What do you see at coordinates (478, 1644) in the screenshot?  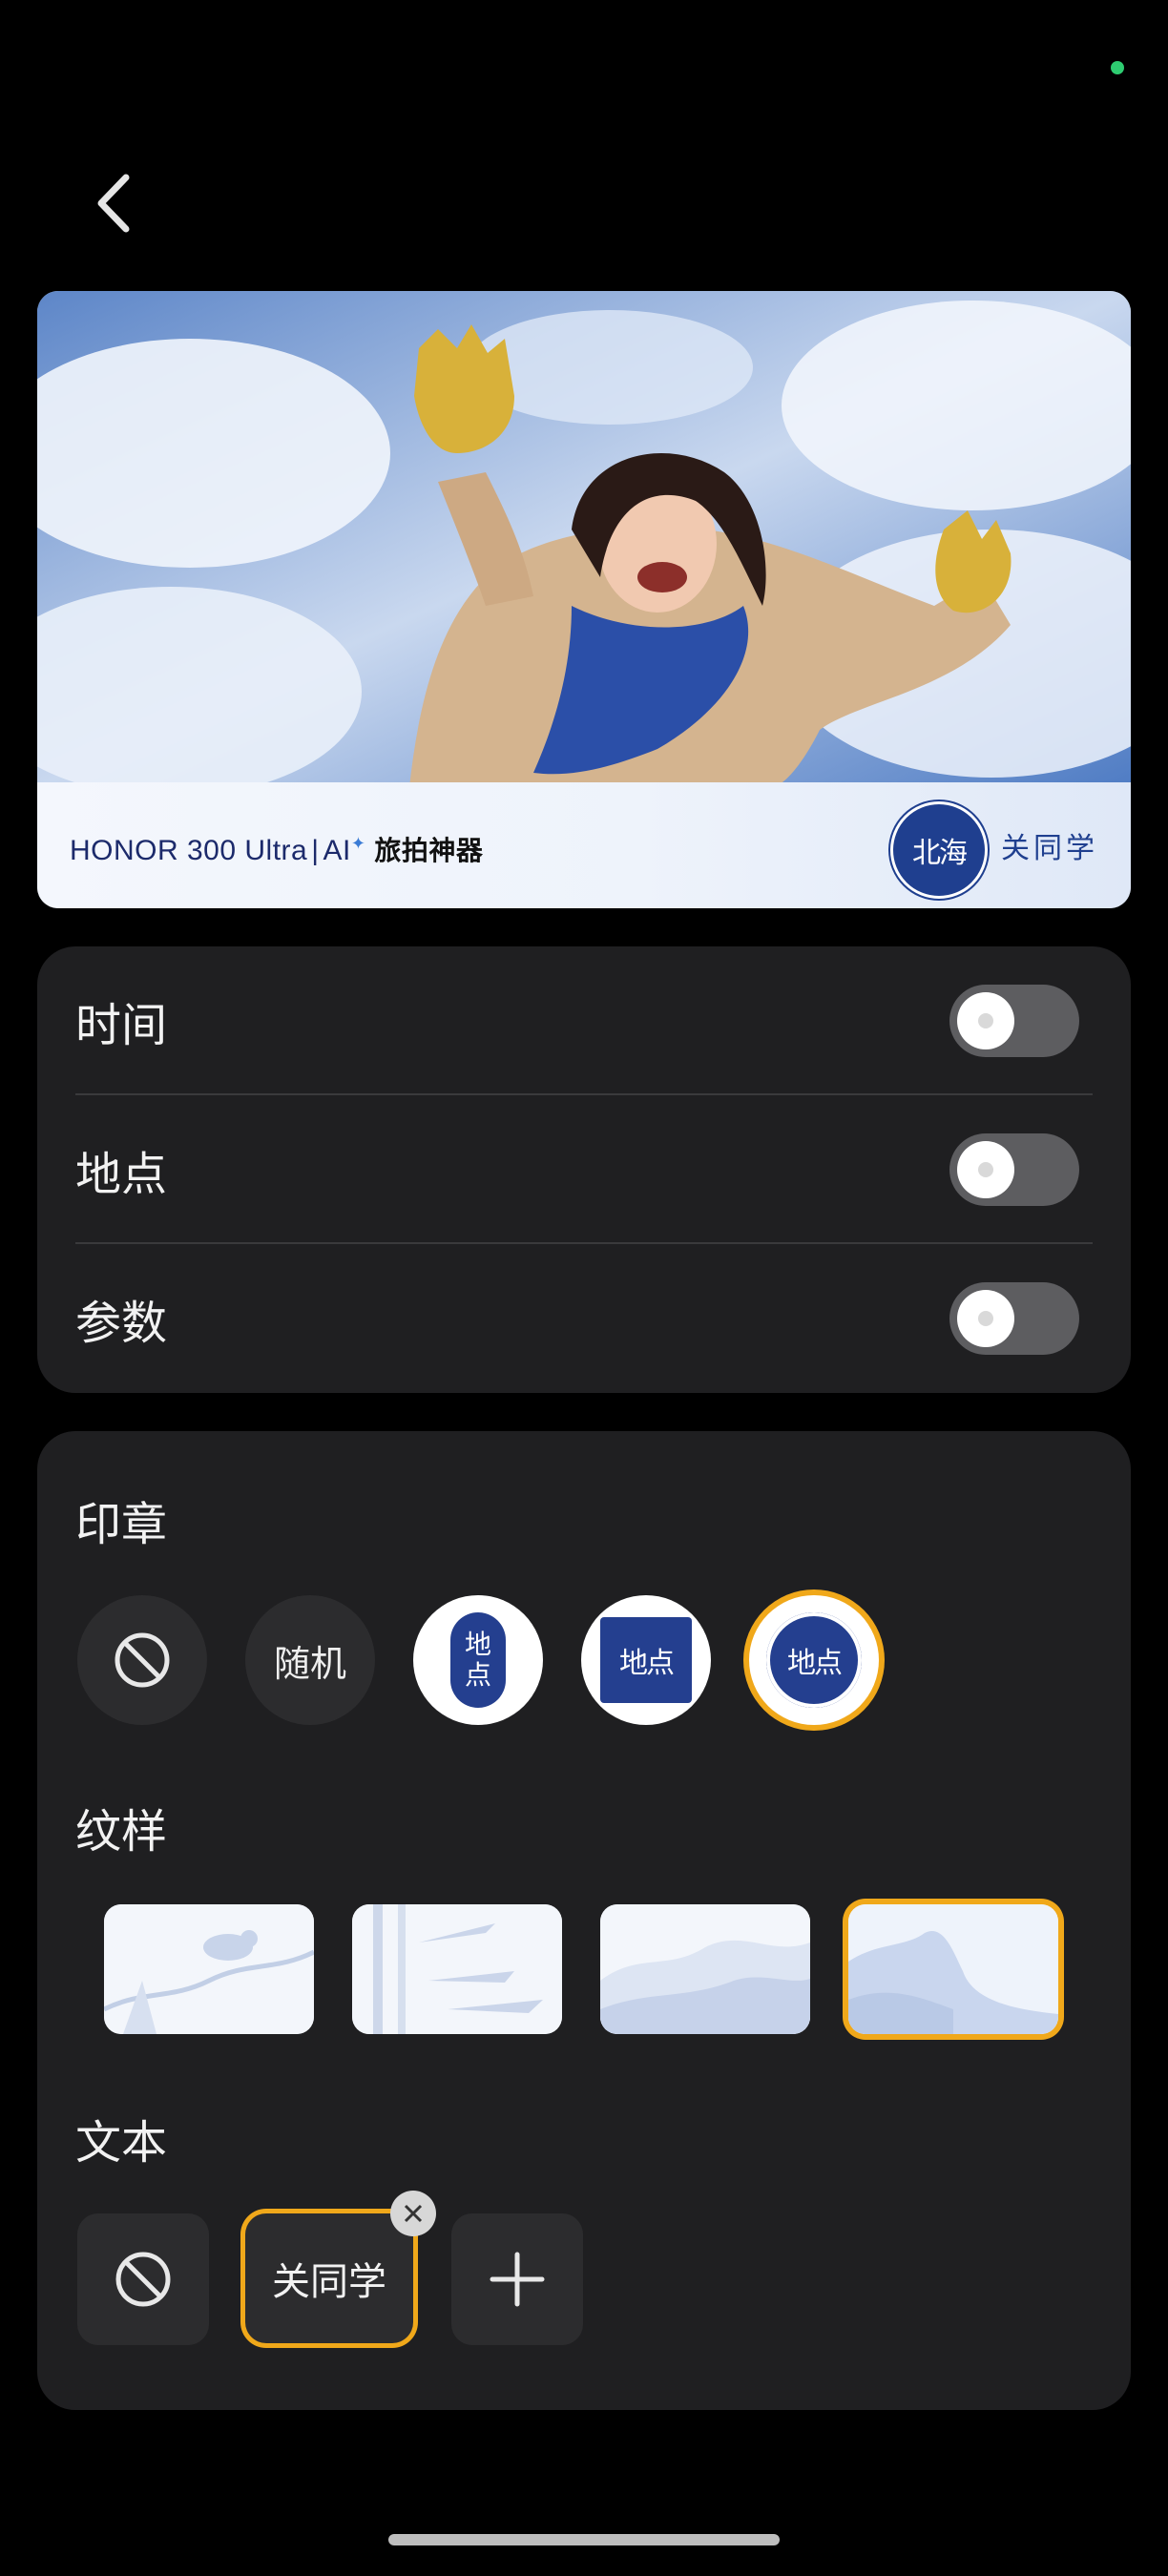 I see `seal-char: 地` at bounding box center [478, 1644].